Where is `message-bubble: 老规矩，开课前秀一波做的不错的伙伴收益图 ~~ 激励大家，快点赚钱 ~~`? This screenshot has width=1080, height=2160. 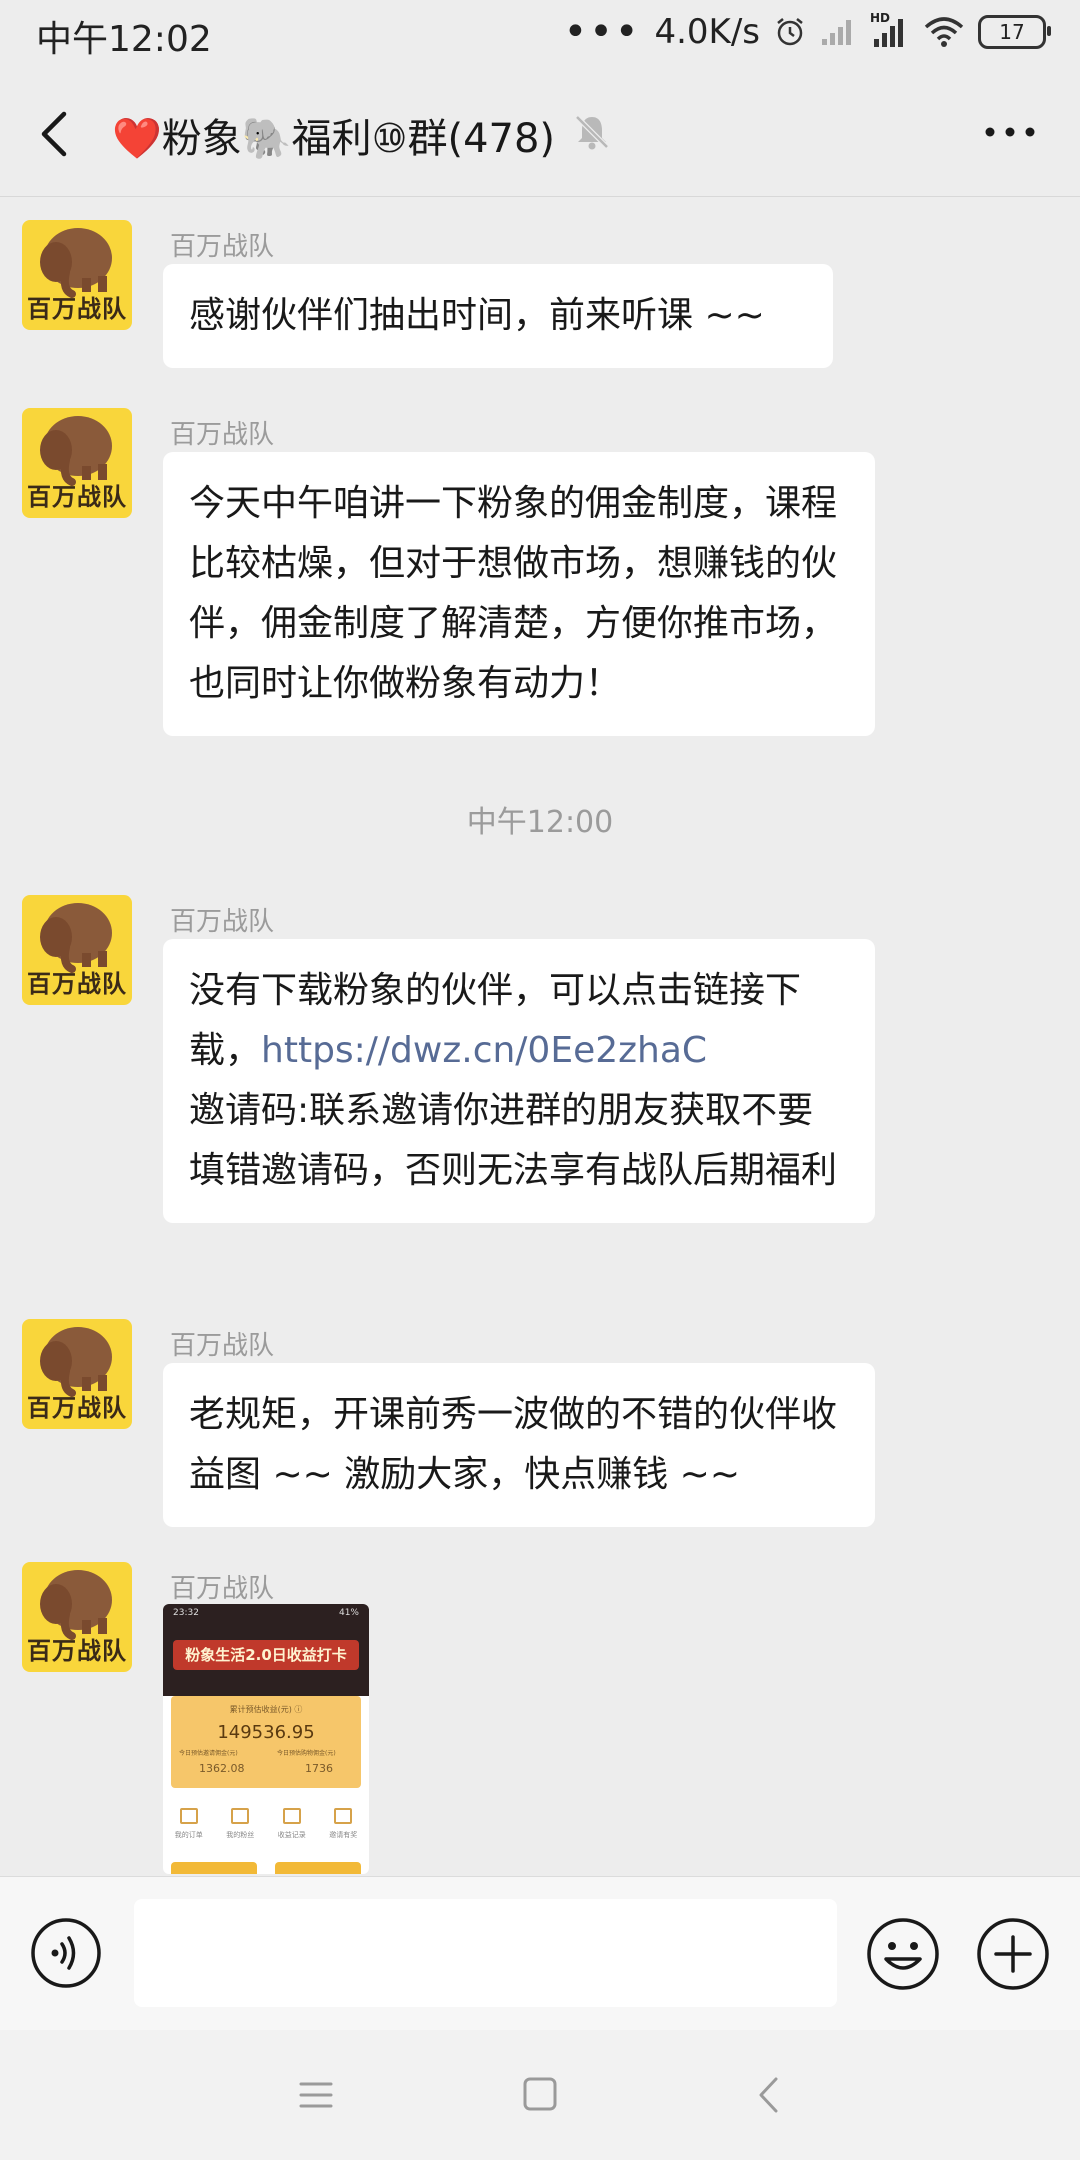
message-bubble: 老规矩，开课前秀一波做的不错的伙伴收益图 ~~ 激励大家，快点赚钱 ~~ is located at coordinates (519, 1445).